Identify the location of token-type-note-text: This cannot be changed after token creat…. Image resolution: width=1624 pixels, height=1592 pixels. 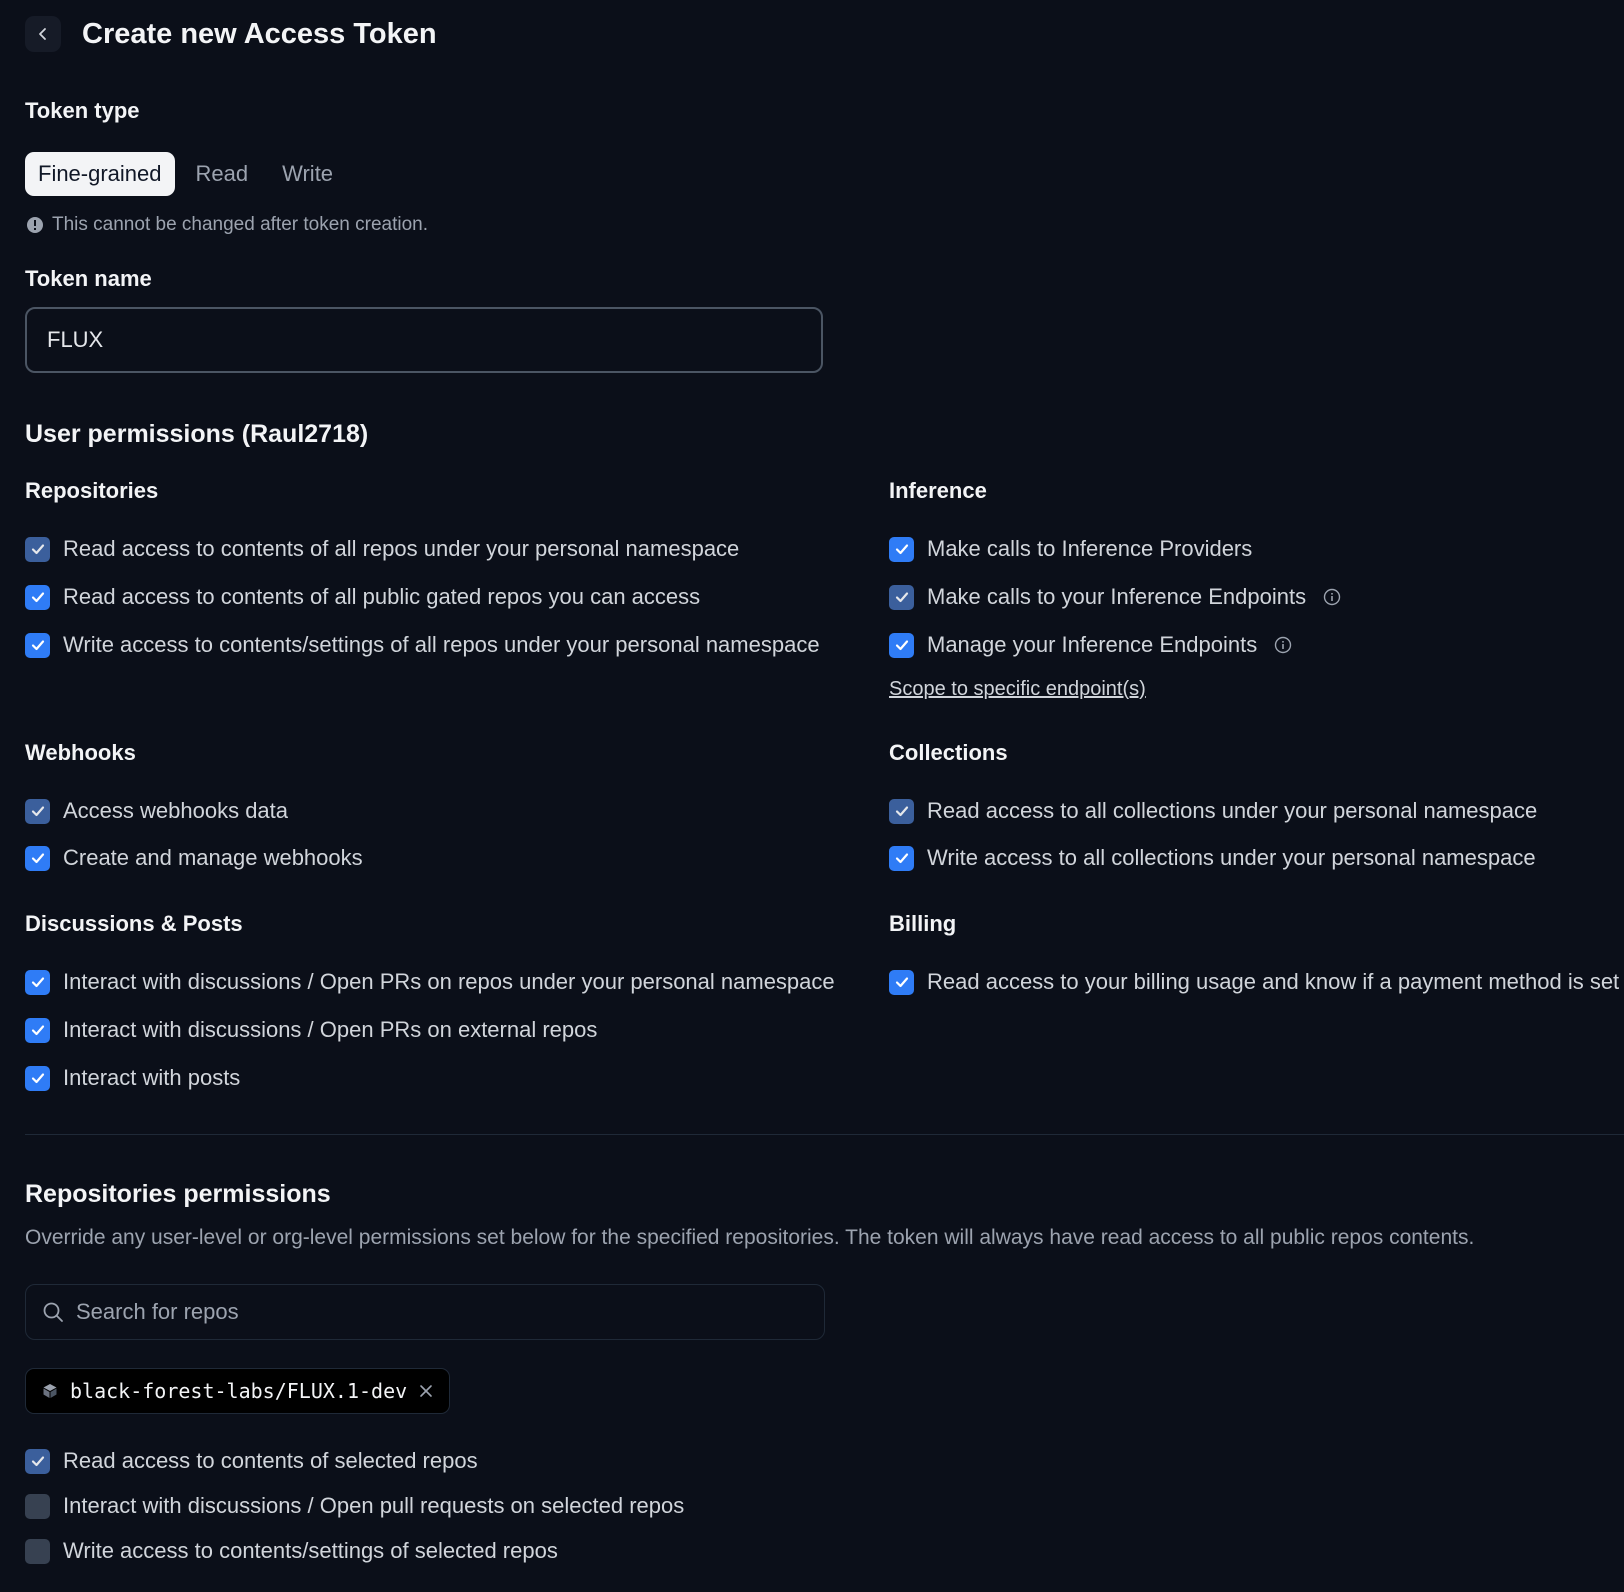
(240, 224).